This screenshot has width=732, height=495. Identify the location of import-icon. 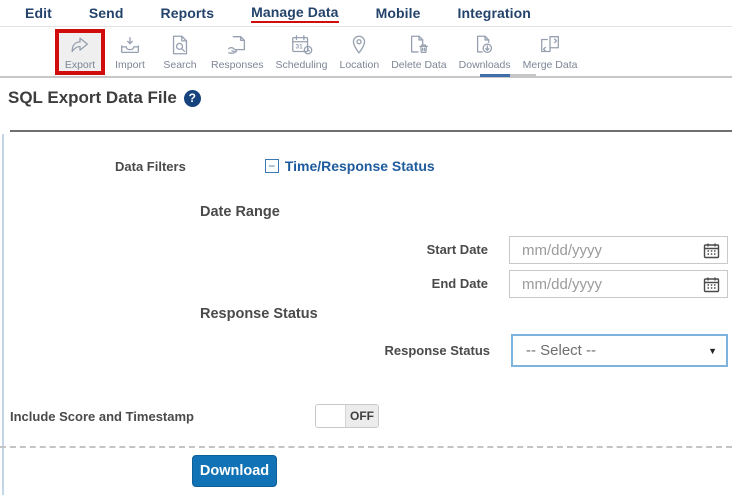
(130, 45).